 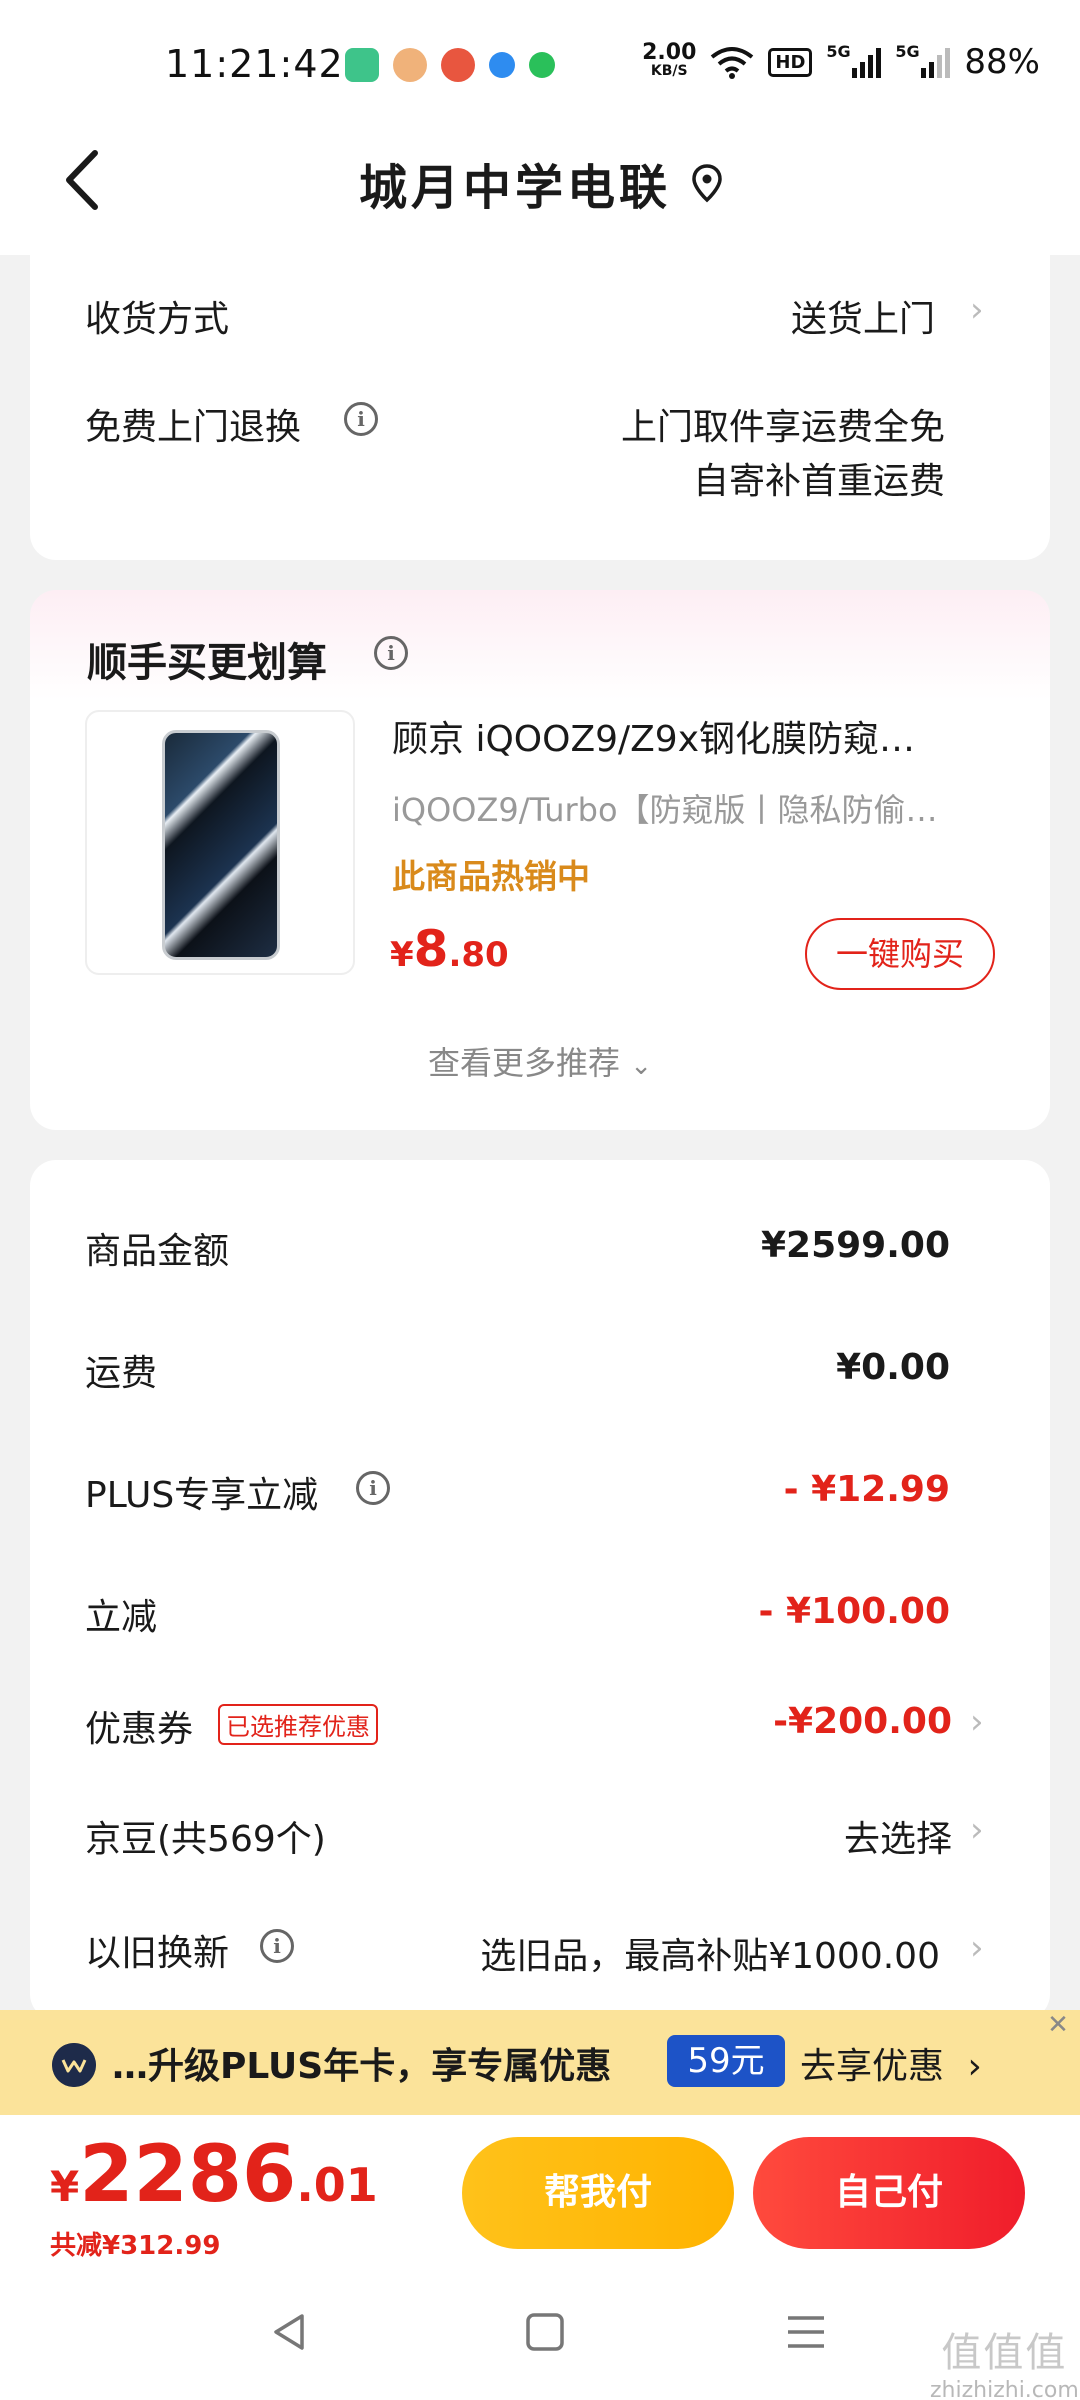 What do you see at coordinates (790, 62) in the screenshot?
I see `hd-icon: HD` at bounding box center [790, 62].